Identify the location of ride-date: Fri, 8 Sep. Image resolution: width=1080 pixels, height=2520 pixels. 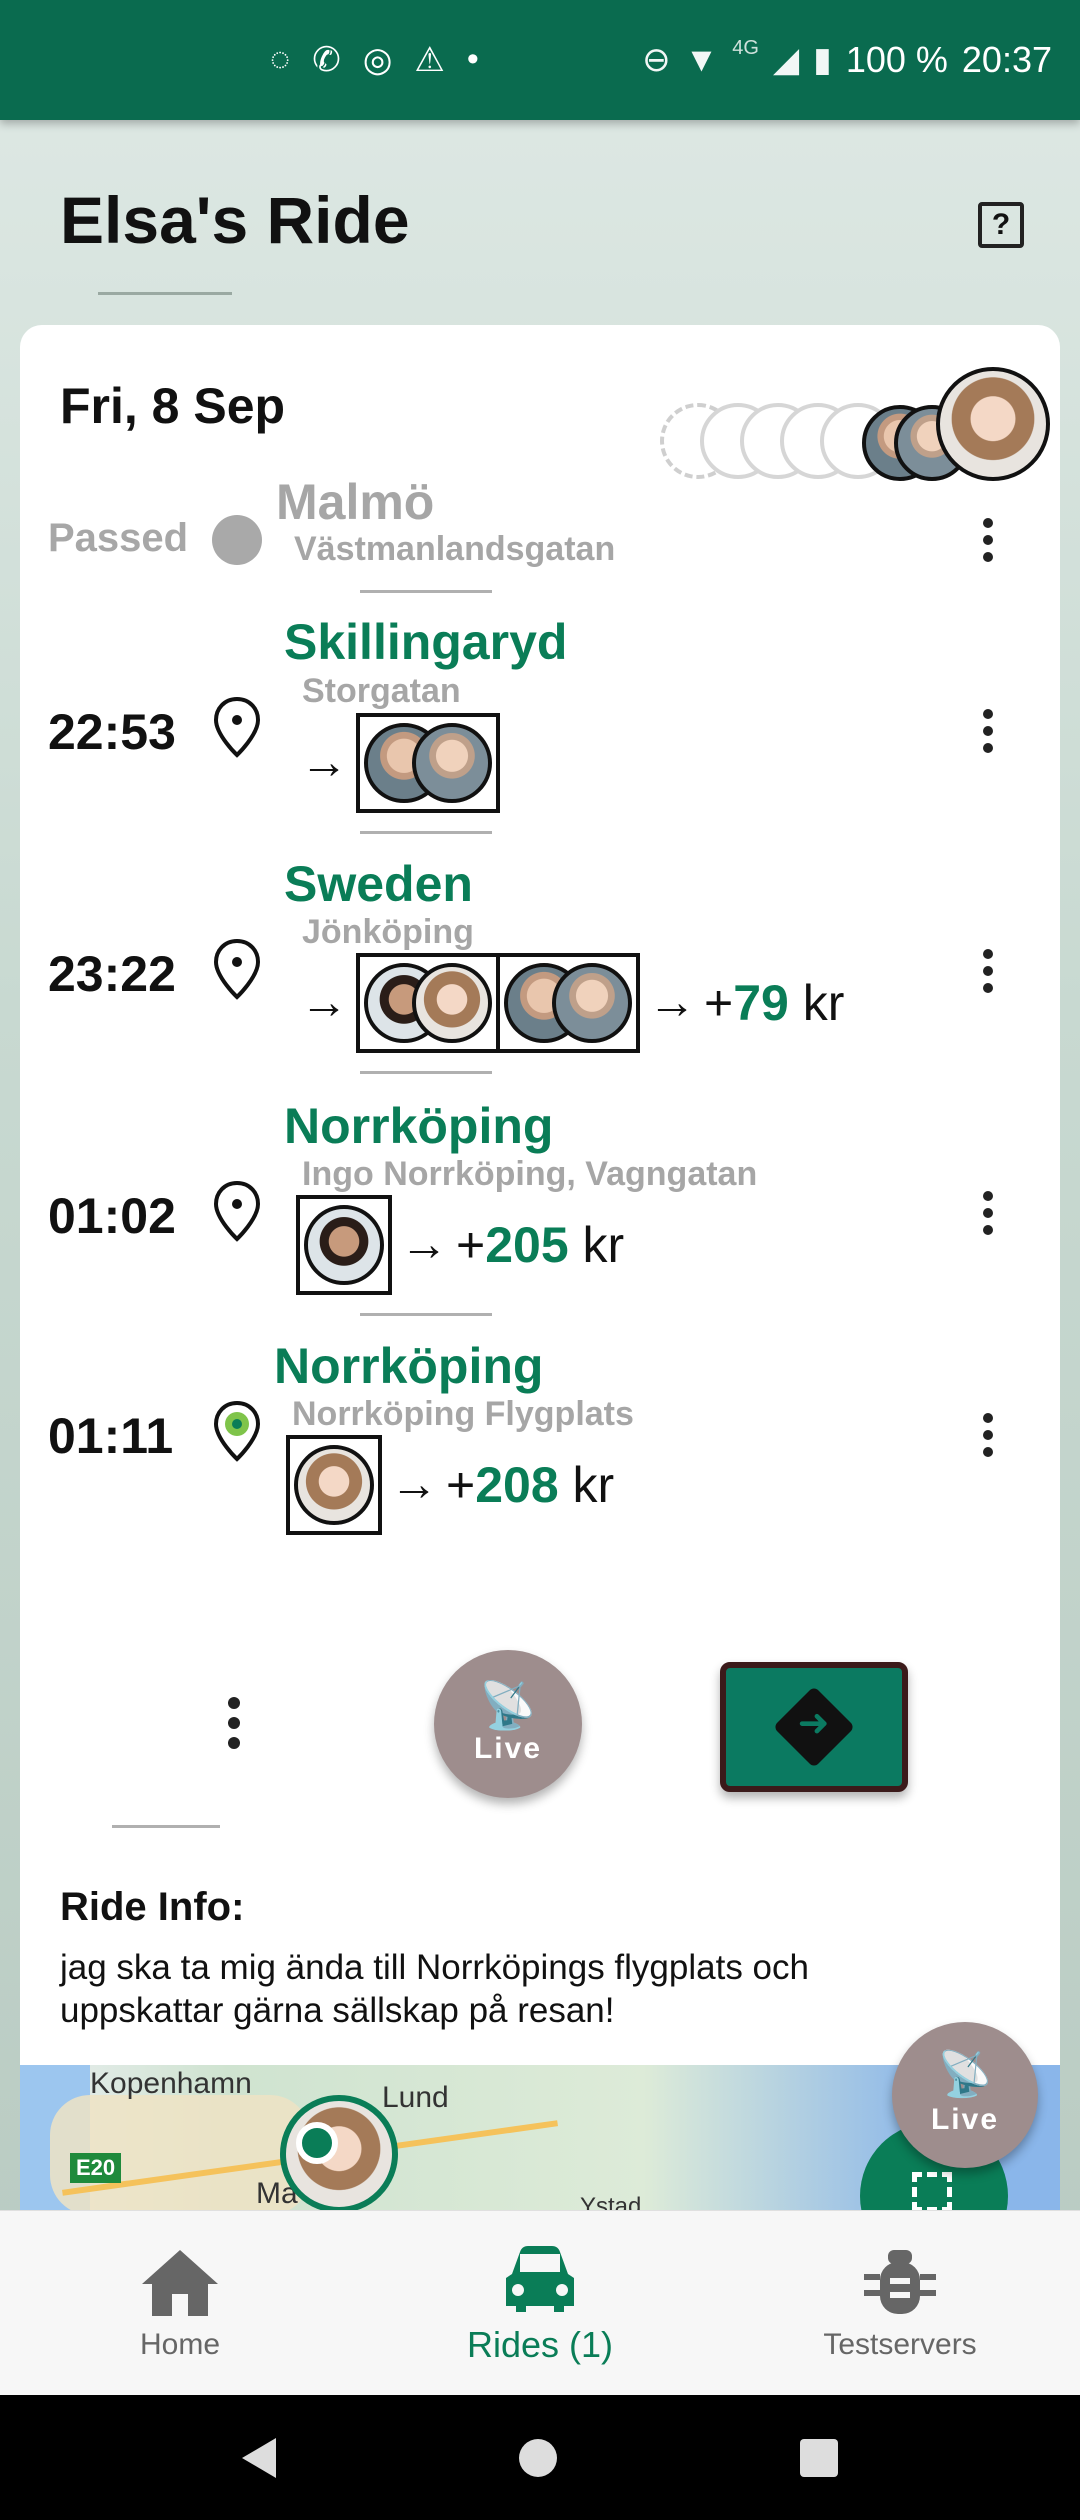
(173, 406).